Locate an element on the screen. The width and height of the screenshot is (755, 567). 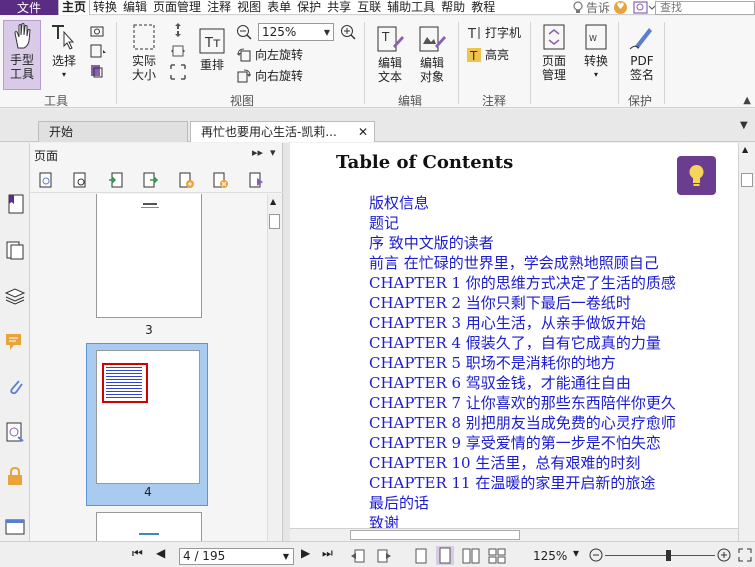
fullscreen-icon is located at coordinates (745, 555).